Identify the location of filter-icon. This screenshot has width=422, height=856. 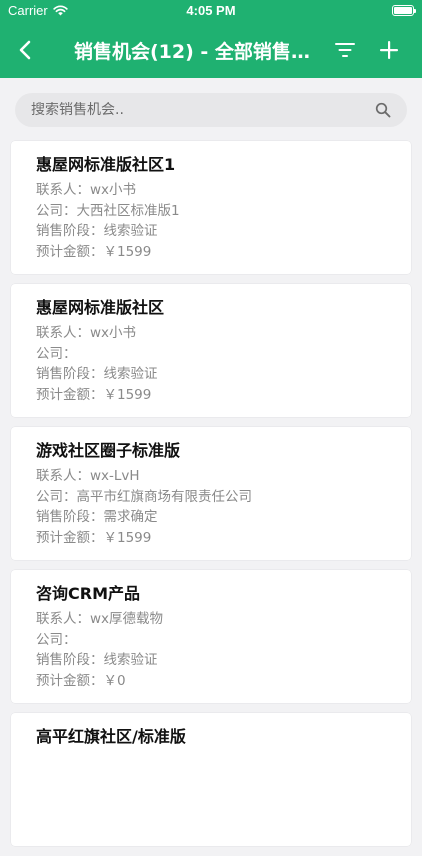
(345, 50).